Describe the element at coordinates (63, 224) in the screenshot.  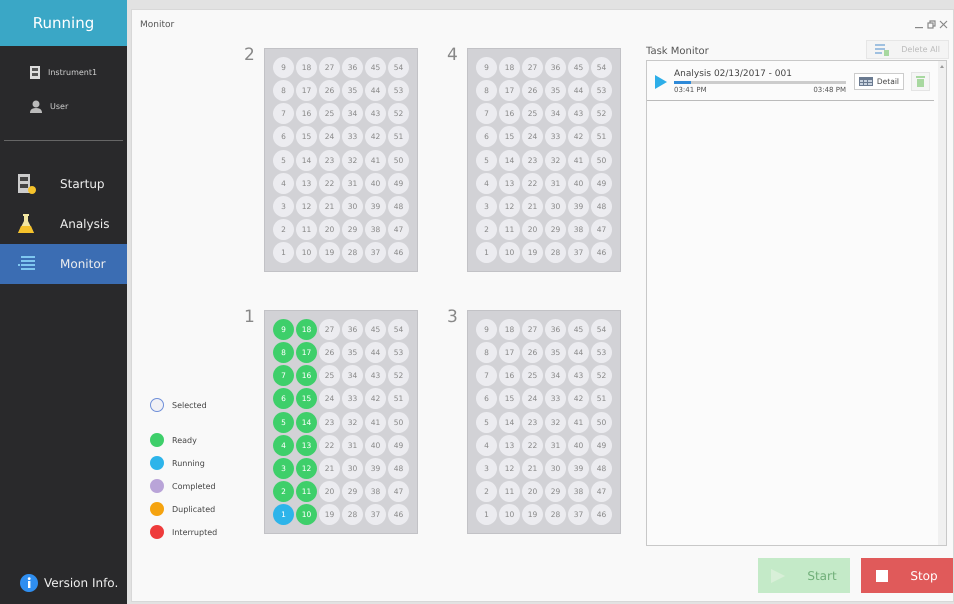
I see `nav-item: Analysis` at that location.